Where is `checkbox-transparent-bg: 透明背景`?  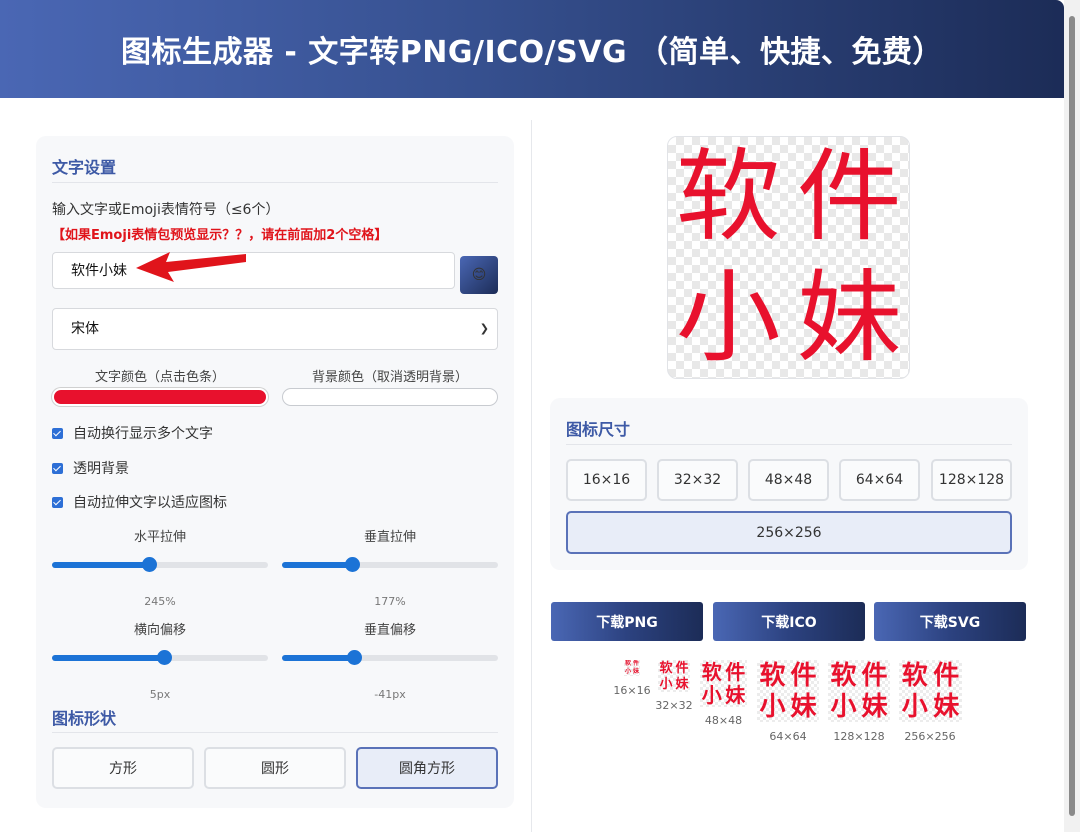 checkbox-transparent-bg: 透明背景 is located at coordinates (90, 468).